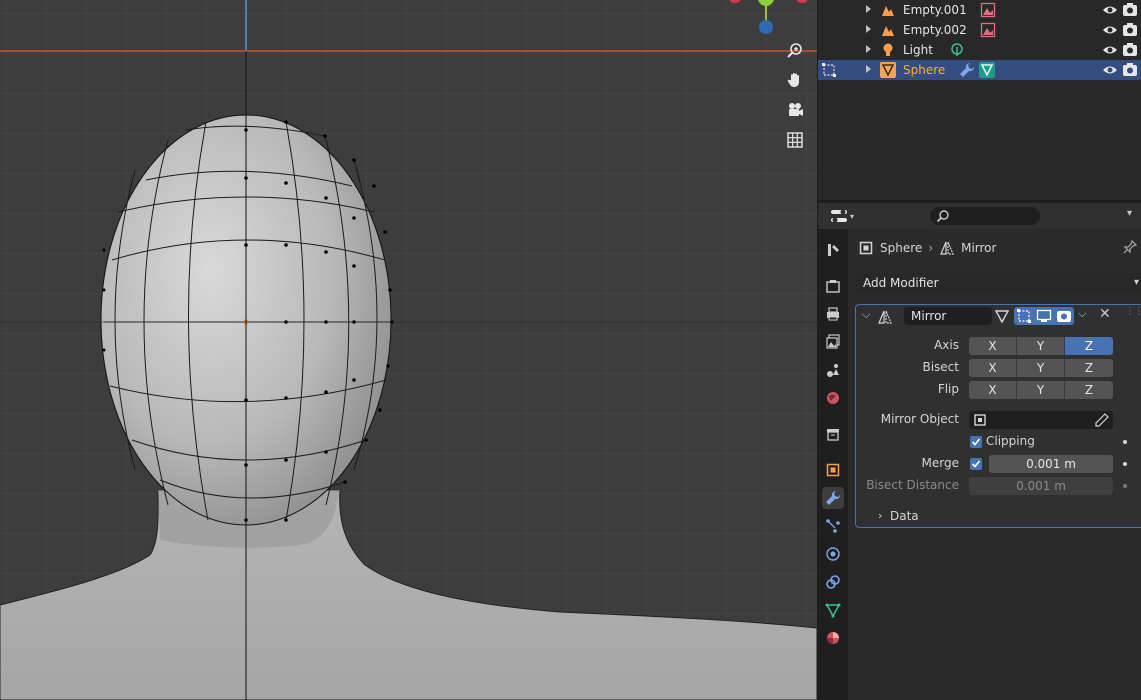  What do you see at coordinates (1130, 247) in the screenshot?
I see `pin-icon` at bounding box center [1130, 247].